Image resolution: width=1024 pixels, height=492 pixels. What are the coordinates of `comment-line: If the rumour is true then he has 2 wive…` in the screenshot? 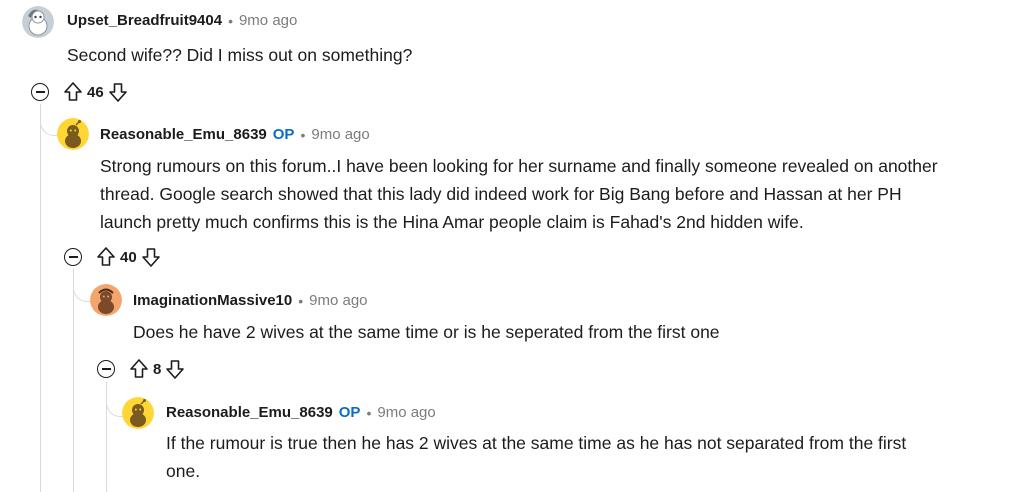 It's located at (536, 443).